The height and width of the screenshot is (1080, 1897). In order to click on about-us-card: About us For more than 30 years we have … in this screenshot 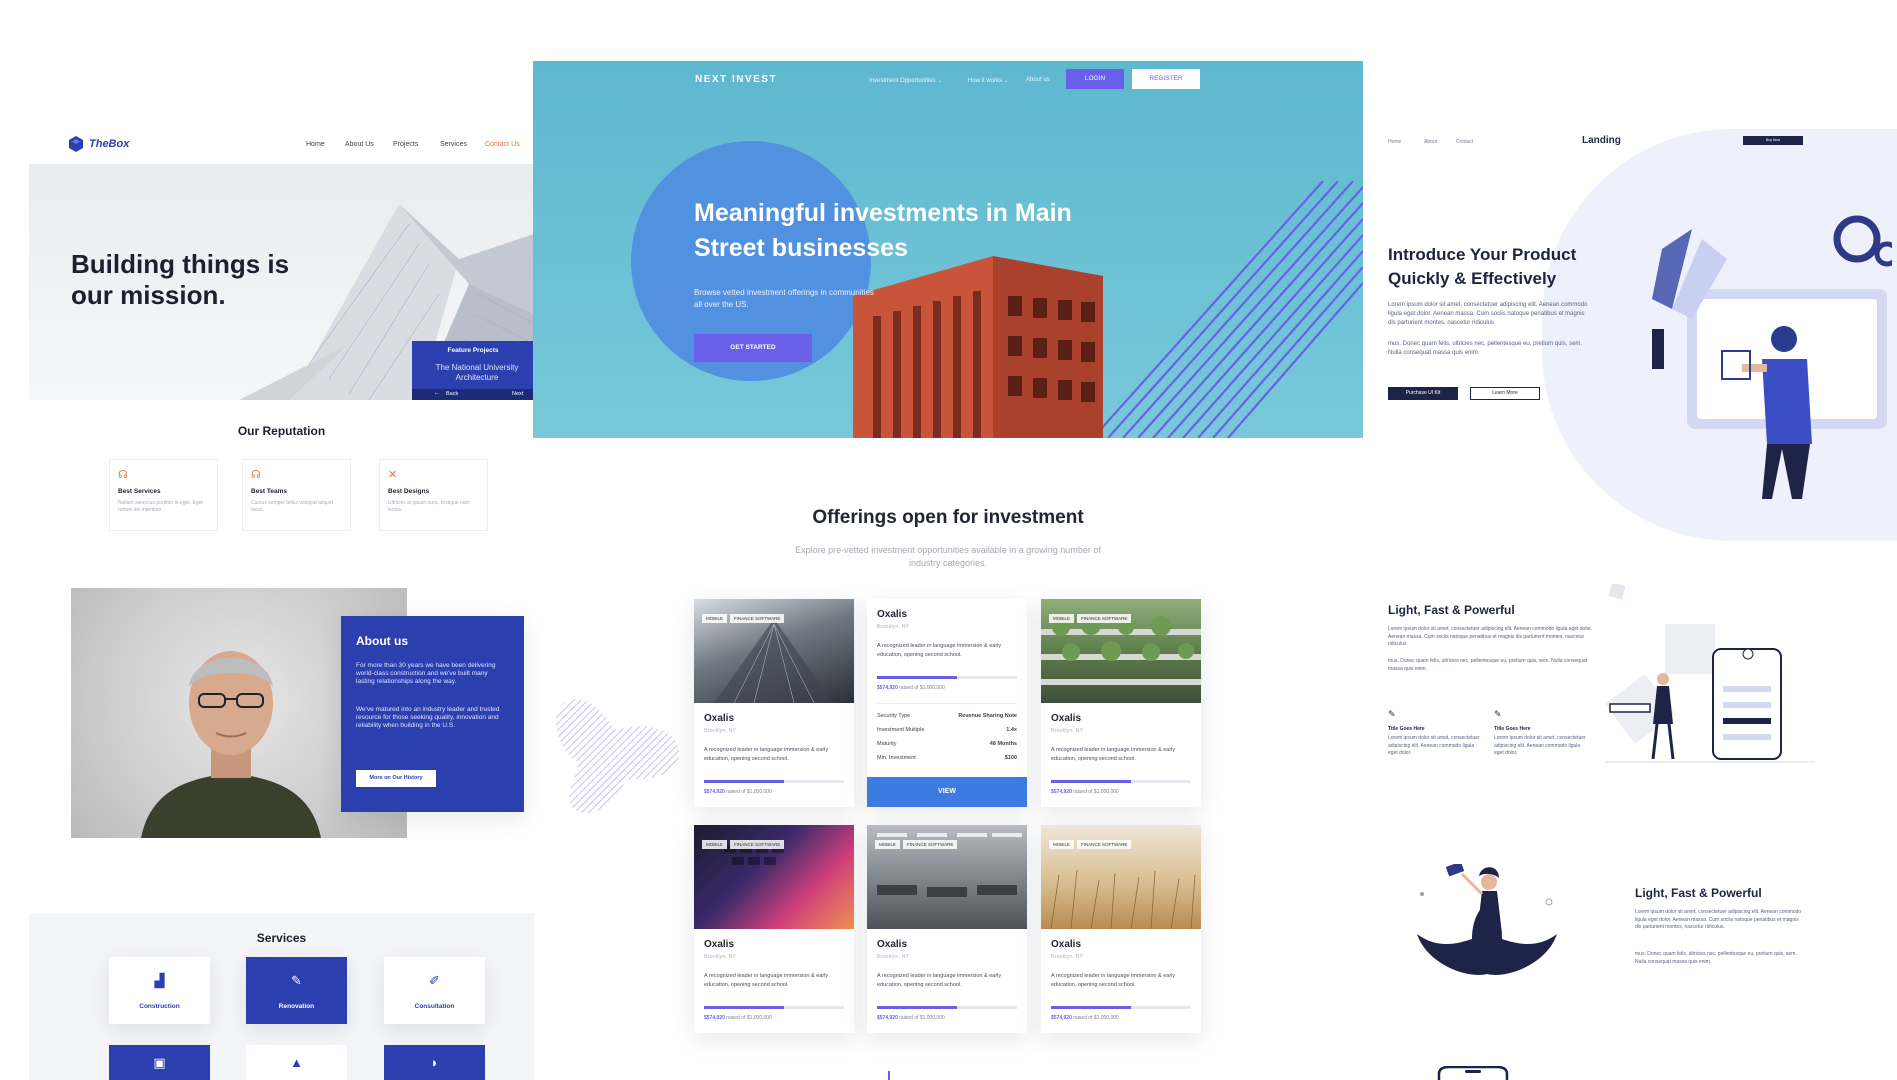, I will do `click(432, 714)`.